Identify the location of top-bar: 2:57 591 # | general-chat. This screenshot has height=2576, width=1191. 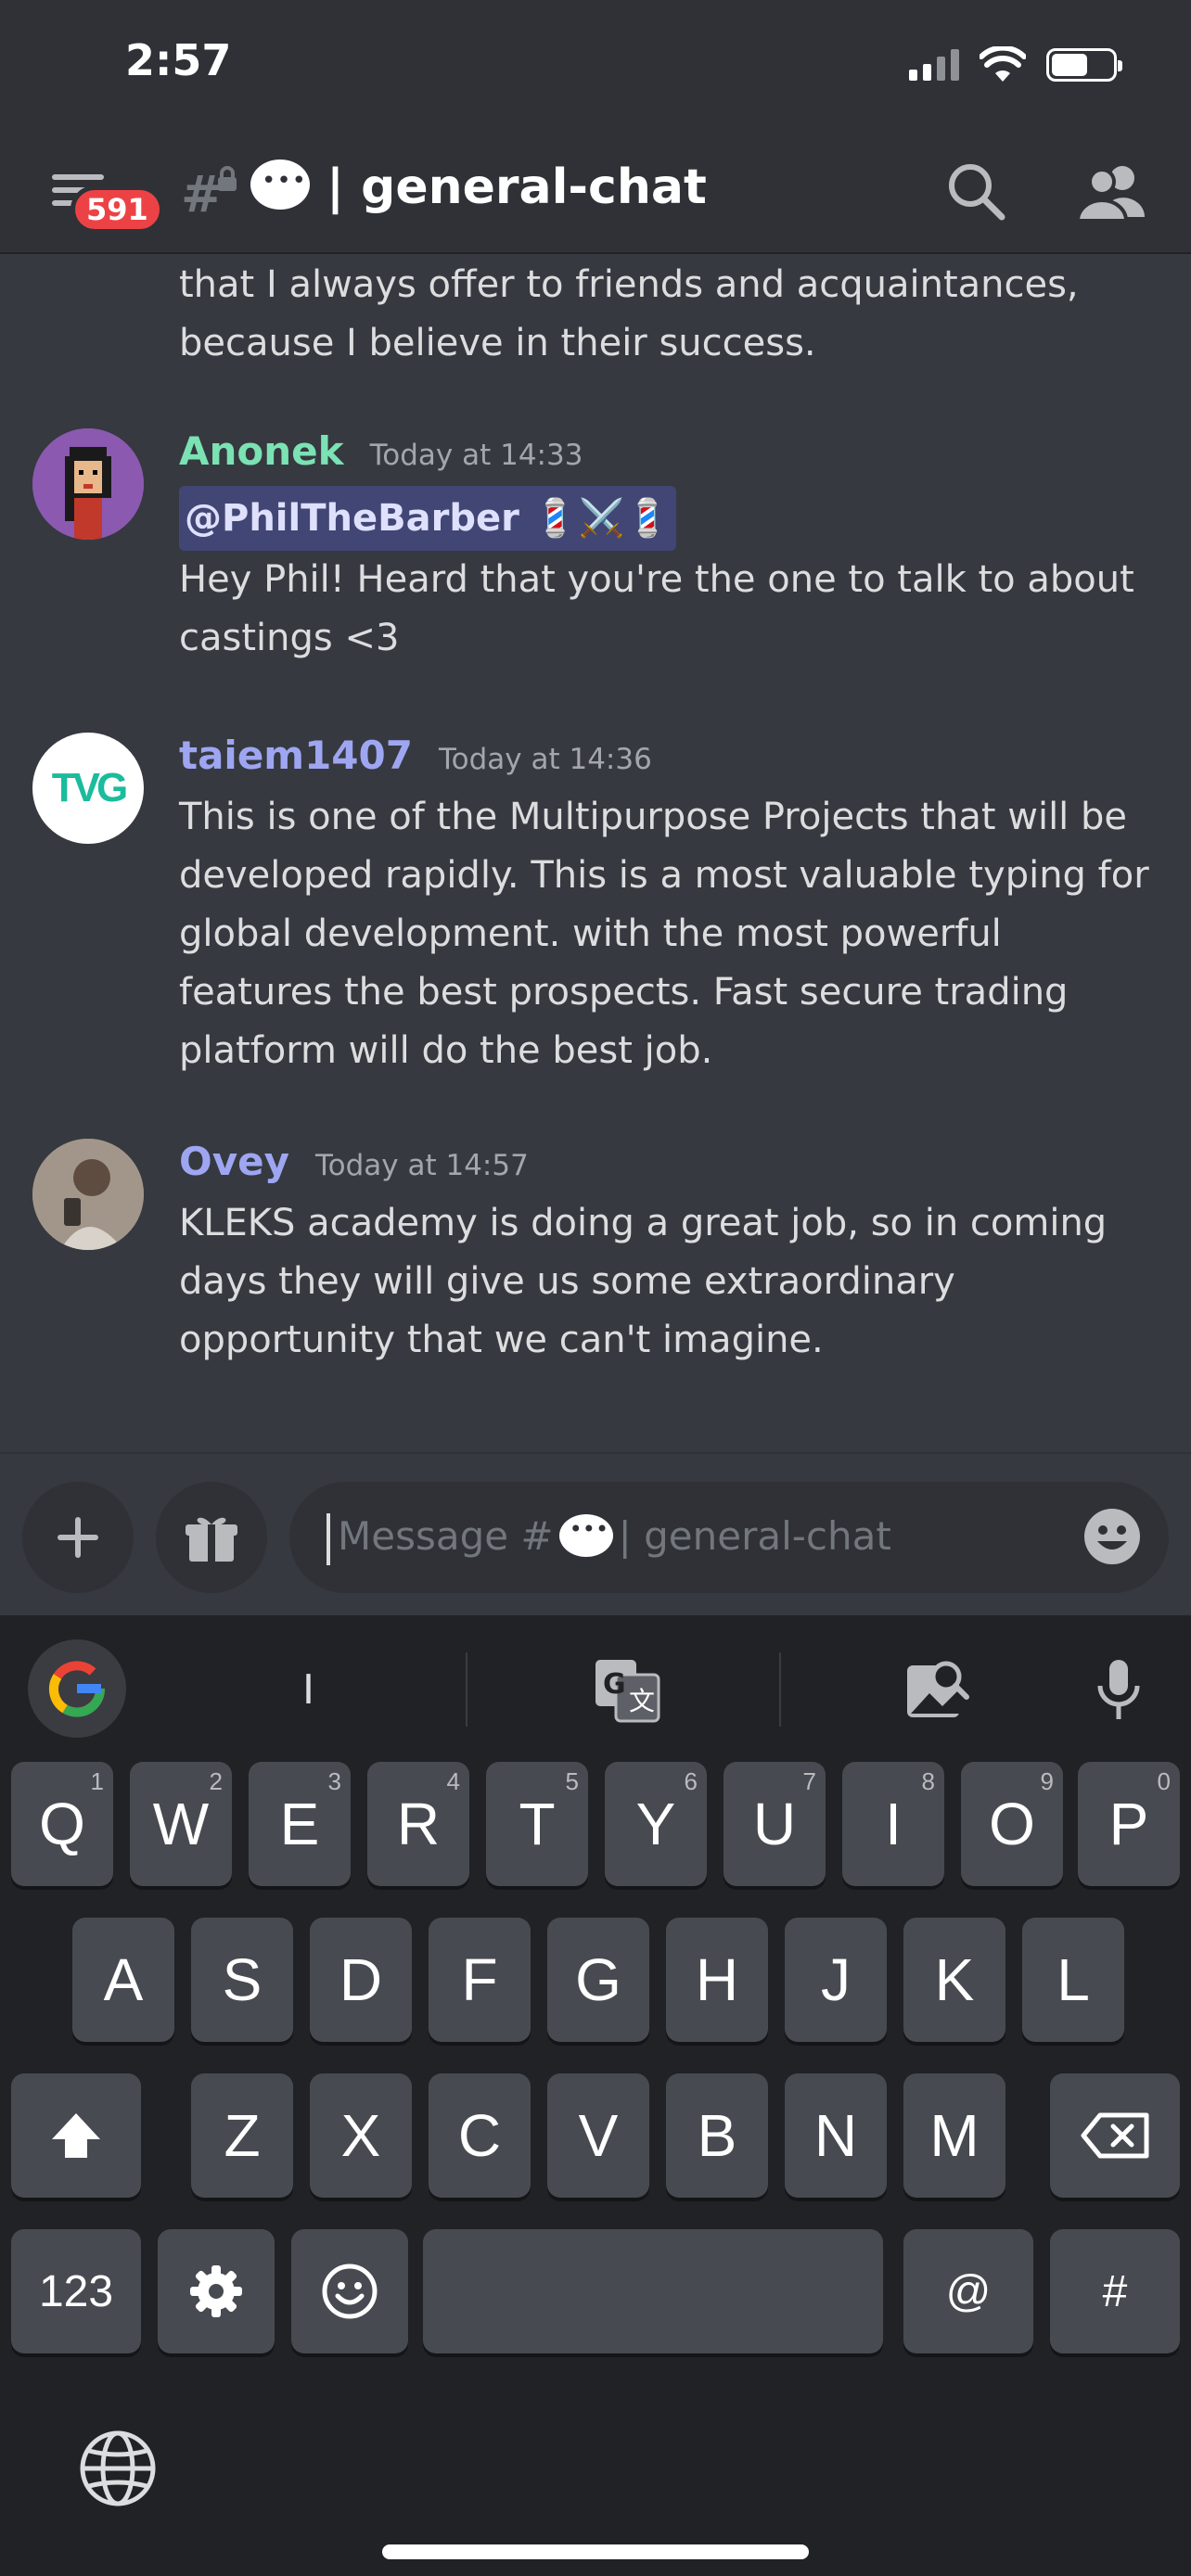
(595, 127).